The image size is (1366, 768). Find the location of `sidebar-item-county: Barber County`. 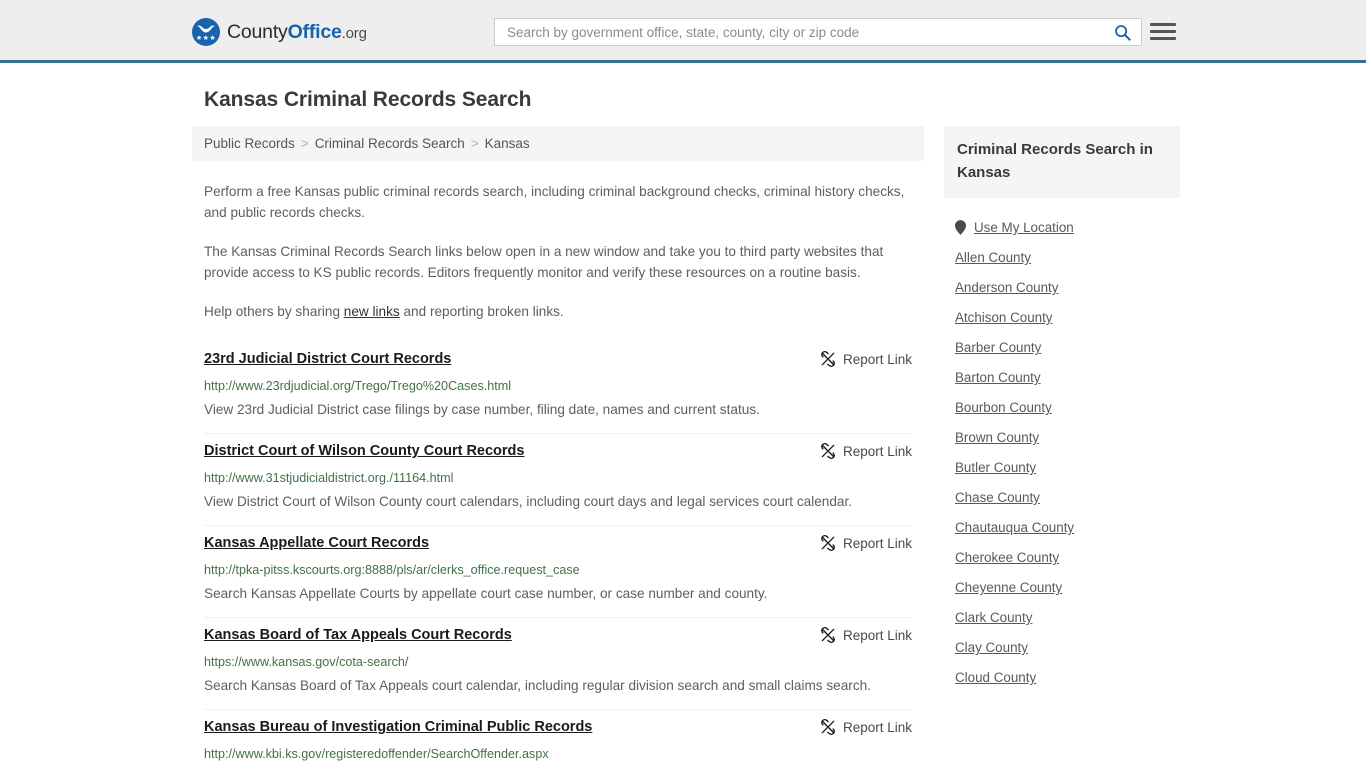

sidebar-item-county: Barber County is located at coordinates (1062, 347).